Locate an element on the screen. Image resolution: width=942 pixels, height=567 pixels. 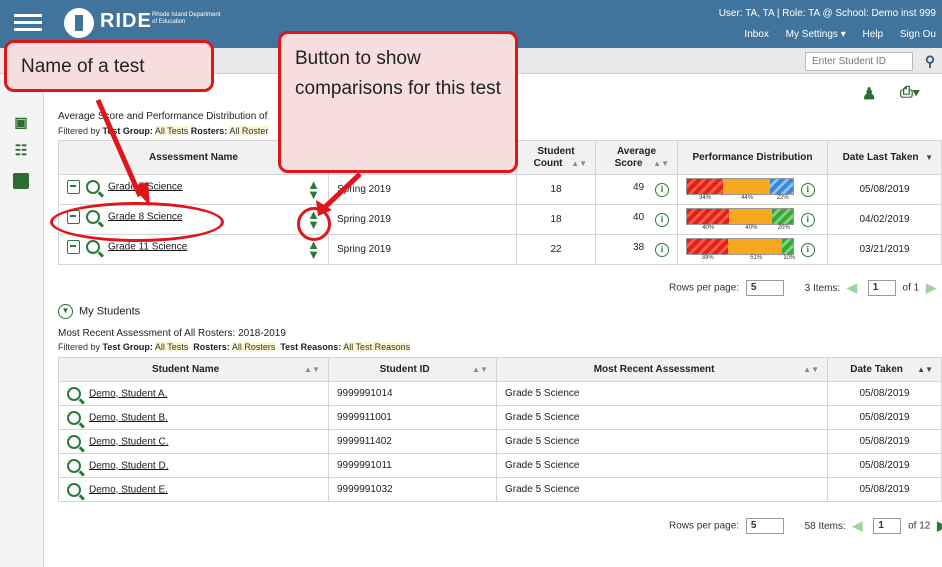
average-score-value: 38 is located at coordinates (638, 247).